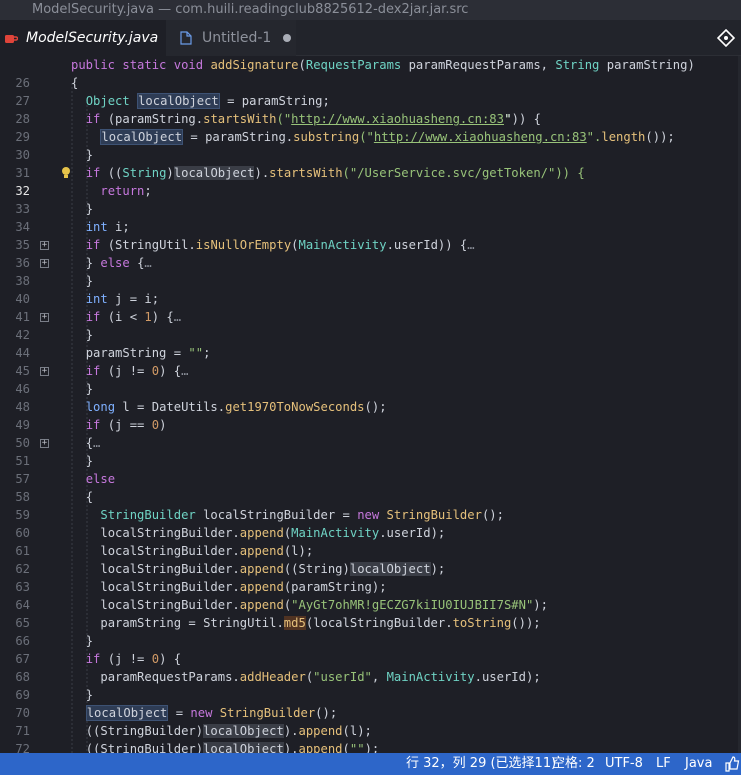  What do you see at coordinates (164, 560) in the screenshot?
I see `code-line: 62 localStringBuilder.append(l);` at bounding box center [164, 560].